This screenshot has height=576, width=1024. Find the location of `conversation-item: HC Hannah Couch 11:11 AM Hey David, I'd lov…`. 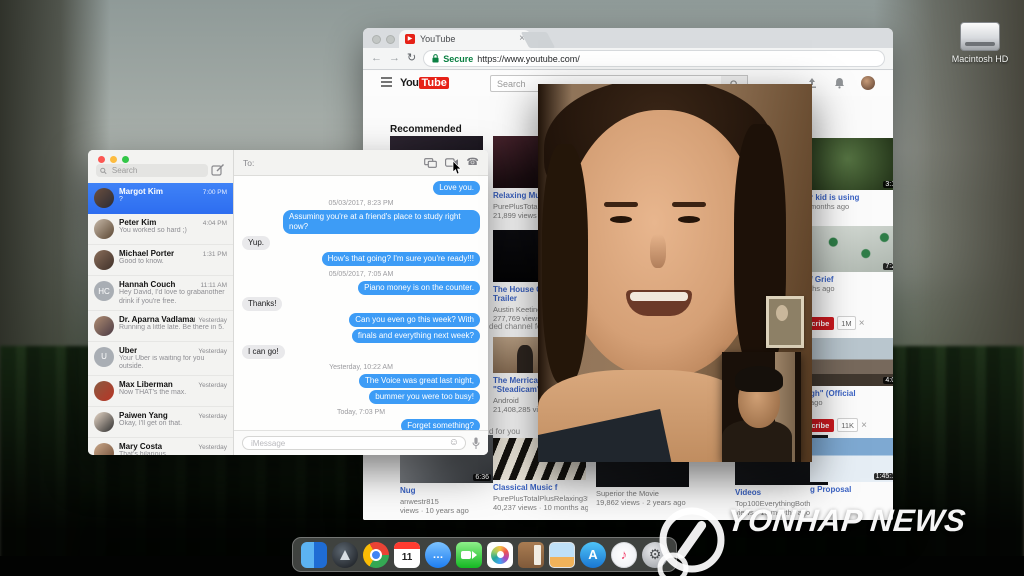

conversation-item: HC Hannah Couch 11:11 AM Hey David, I'd lov… is located at coordinates (160, 293).